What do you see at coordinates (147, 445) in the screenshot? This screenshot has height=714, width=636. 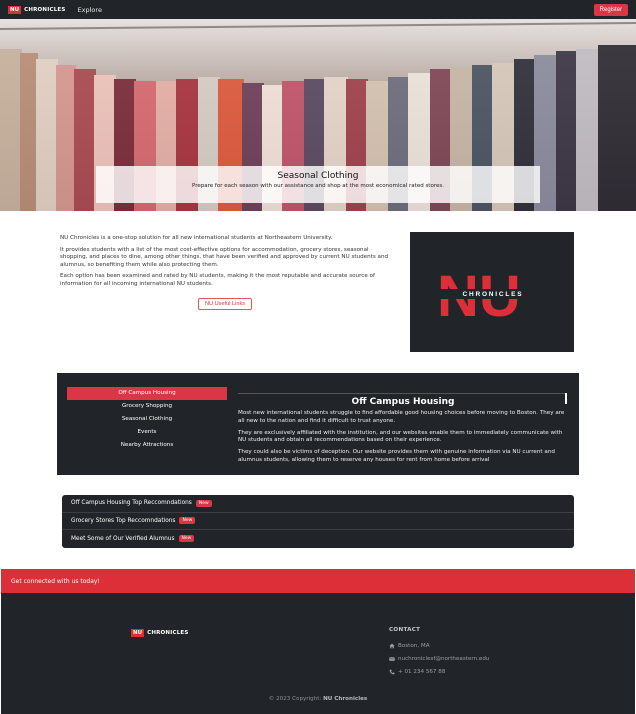 I see `tab-nearby-attractions: Nearby Attractions` at bounding box center [147, 445].